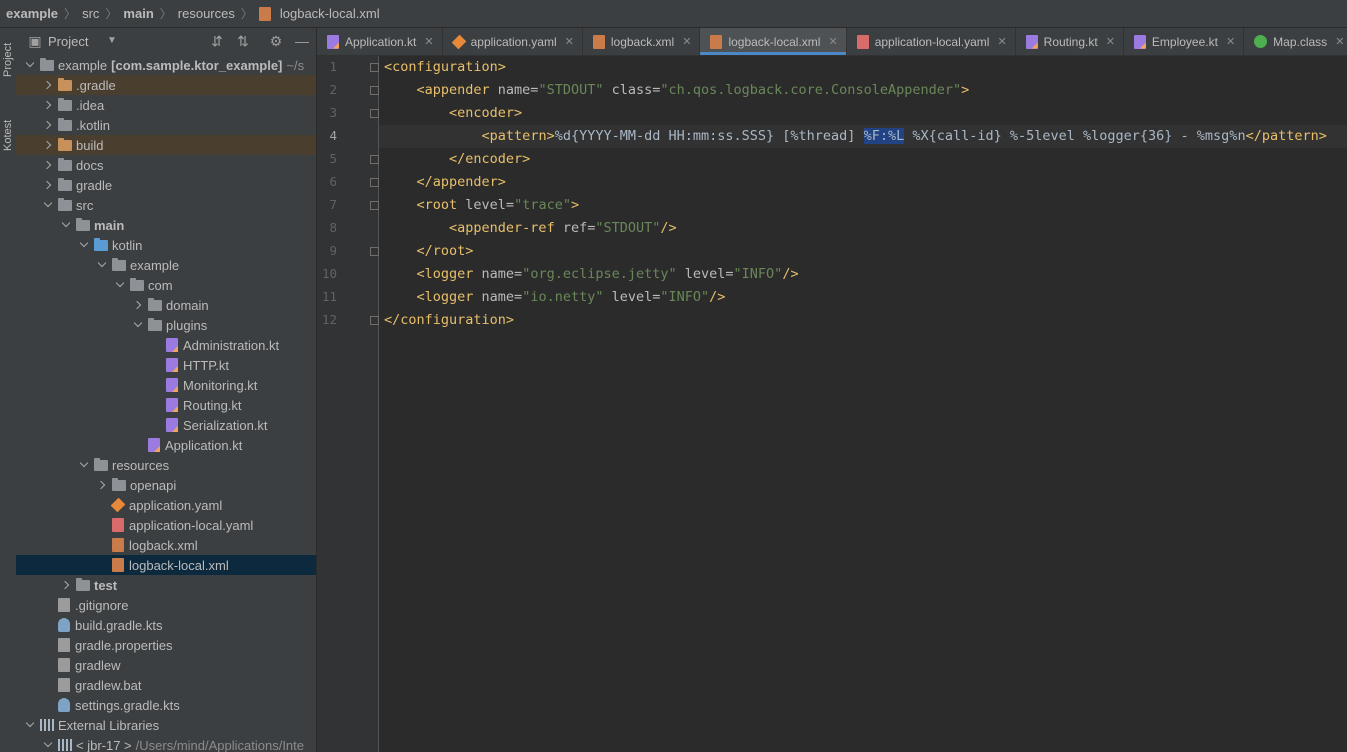  Describe the element at coordinates (333, 135) in the screenshot. I see `line-number: 4` at that location.